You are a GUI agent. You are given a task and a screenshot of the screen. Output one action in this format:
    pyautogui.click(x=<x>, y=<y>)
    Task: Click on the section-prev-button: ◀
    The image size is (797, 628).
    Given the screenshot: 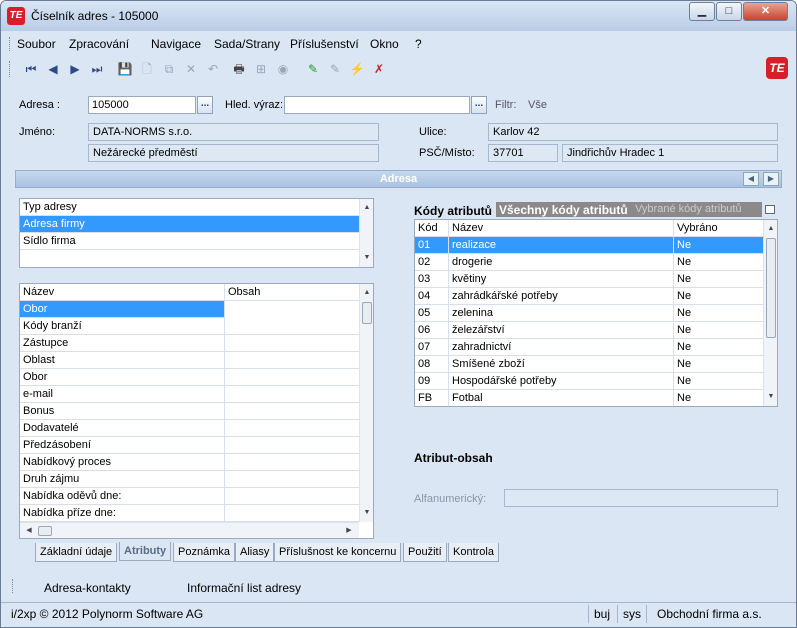 What is the action you would take?
    pyautogui.click(x=751, y=179)
    